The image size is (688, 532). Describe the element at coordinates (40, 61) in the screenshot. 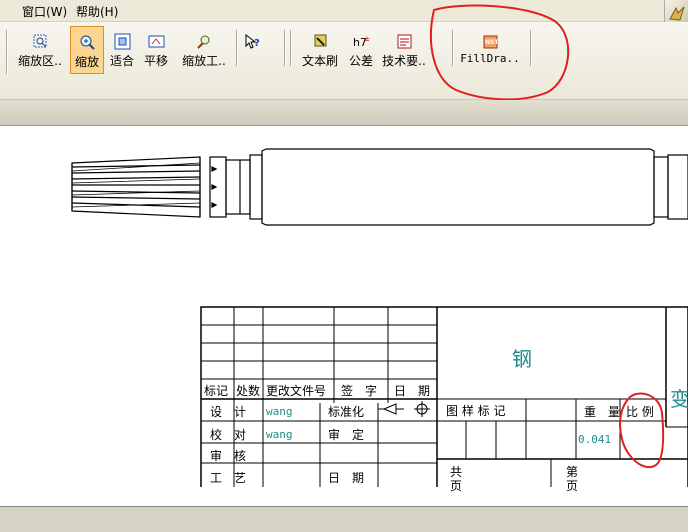

I see `zoom-window-label: 缩放区..` at that location.